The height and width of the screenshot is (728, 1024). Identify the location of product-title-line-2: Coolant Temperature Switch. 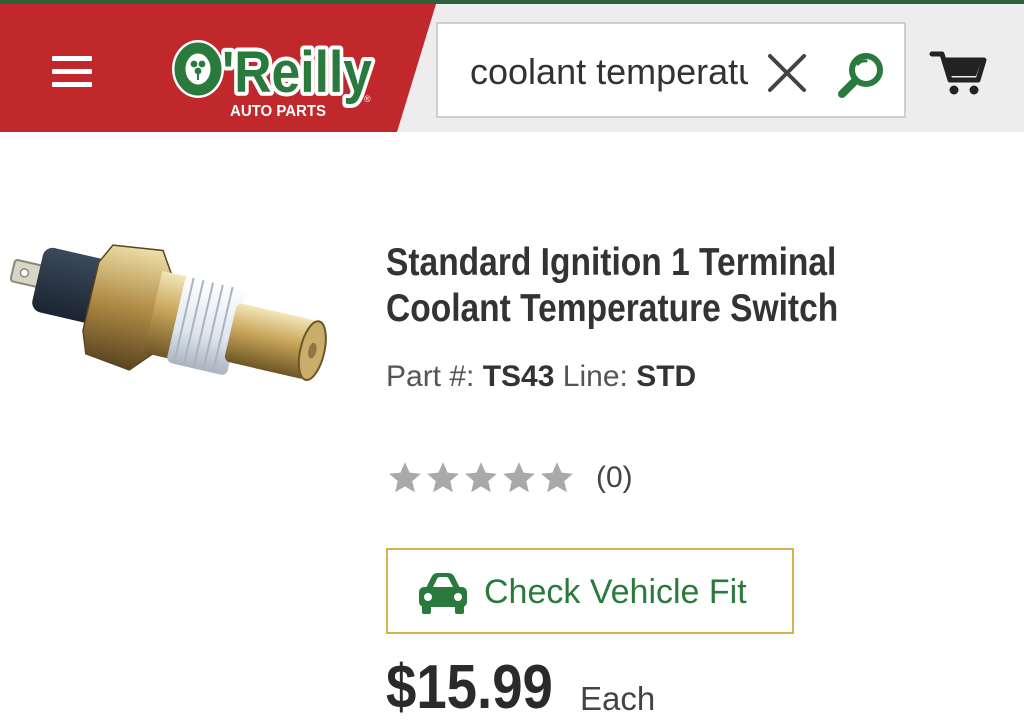
(612, 308).